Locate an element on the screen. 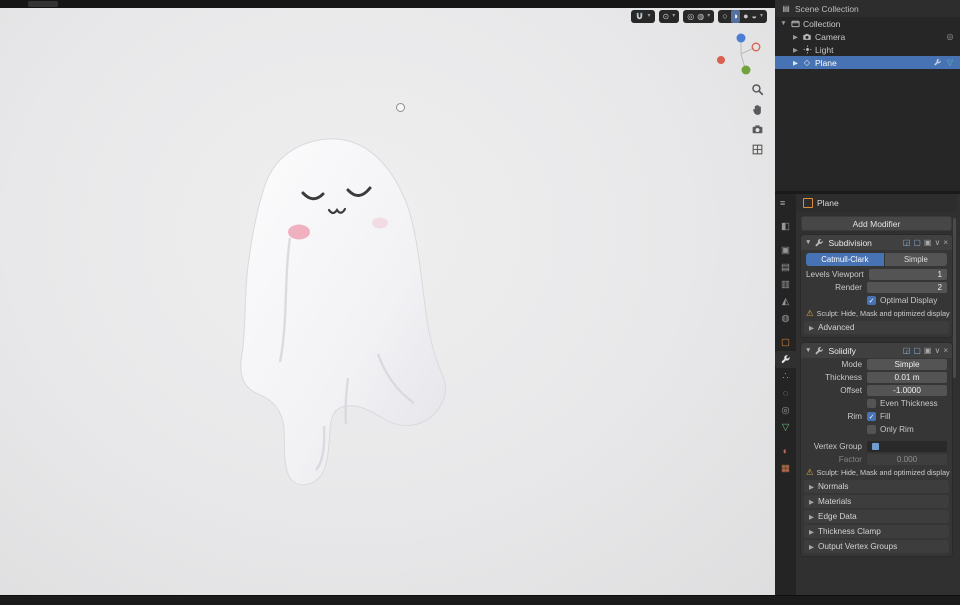  ghost-model is located at coordinates (344, 312).